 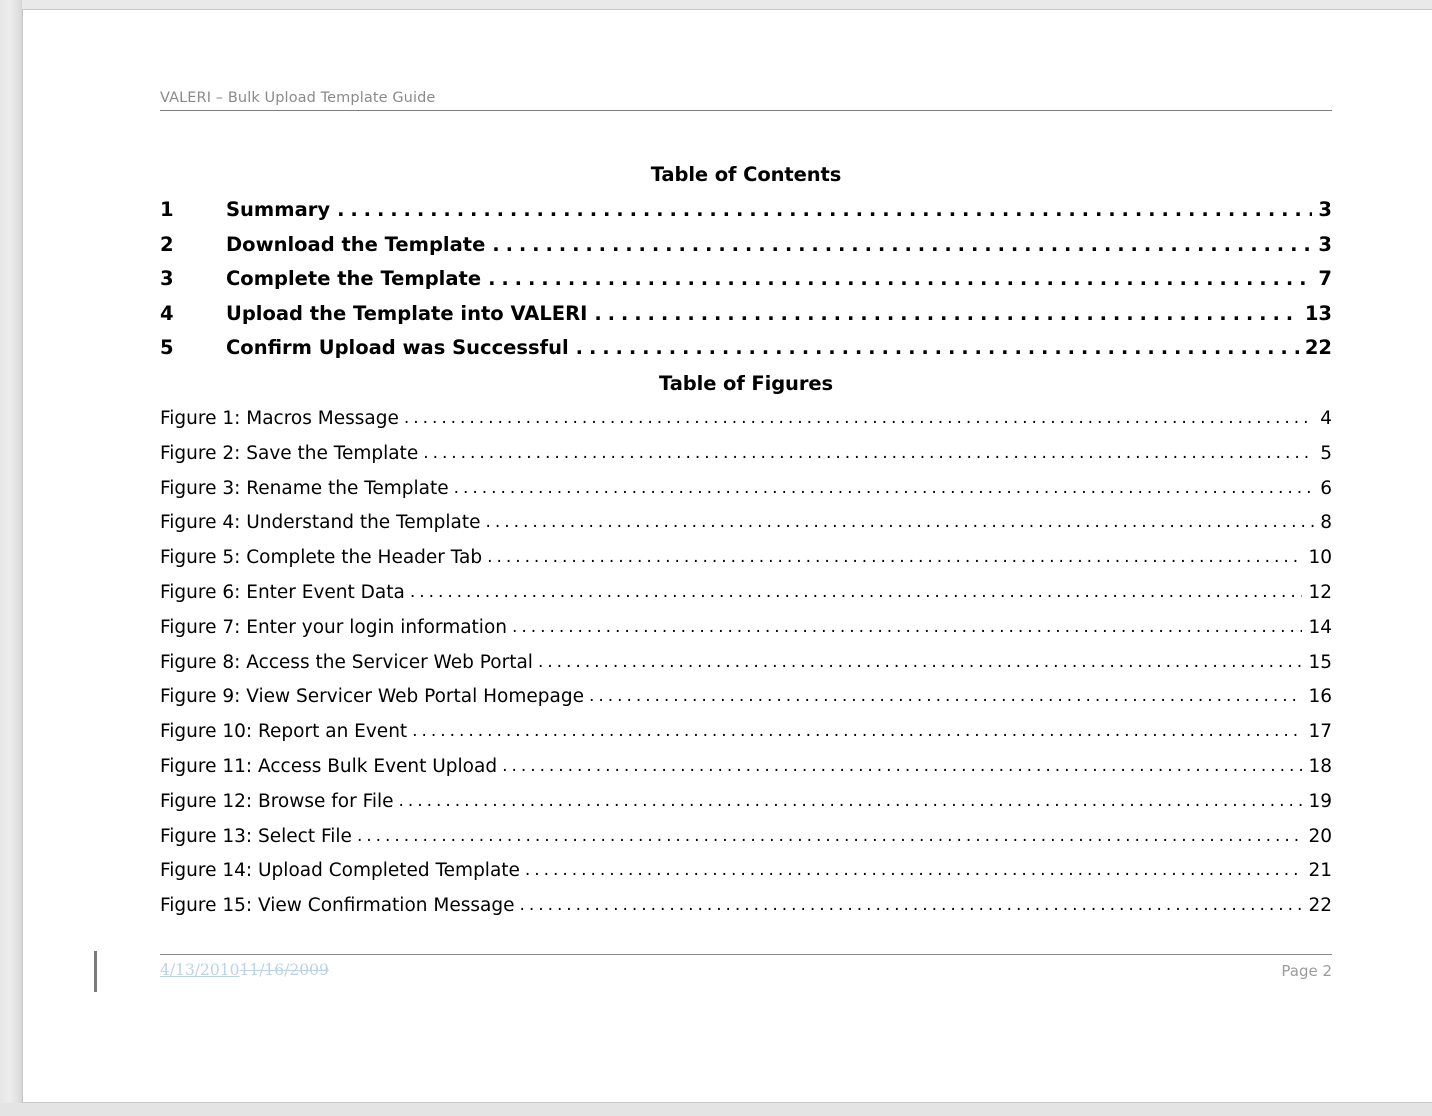 I want to click on toc-entry-label: Download the Template, so click(x=356, y=244).